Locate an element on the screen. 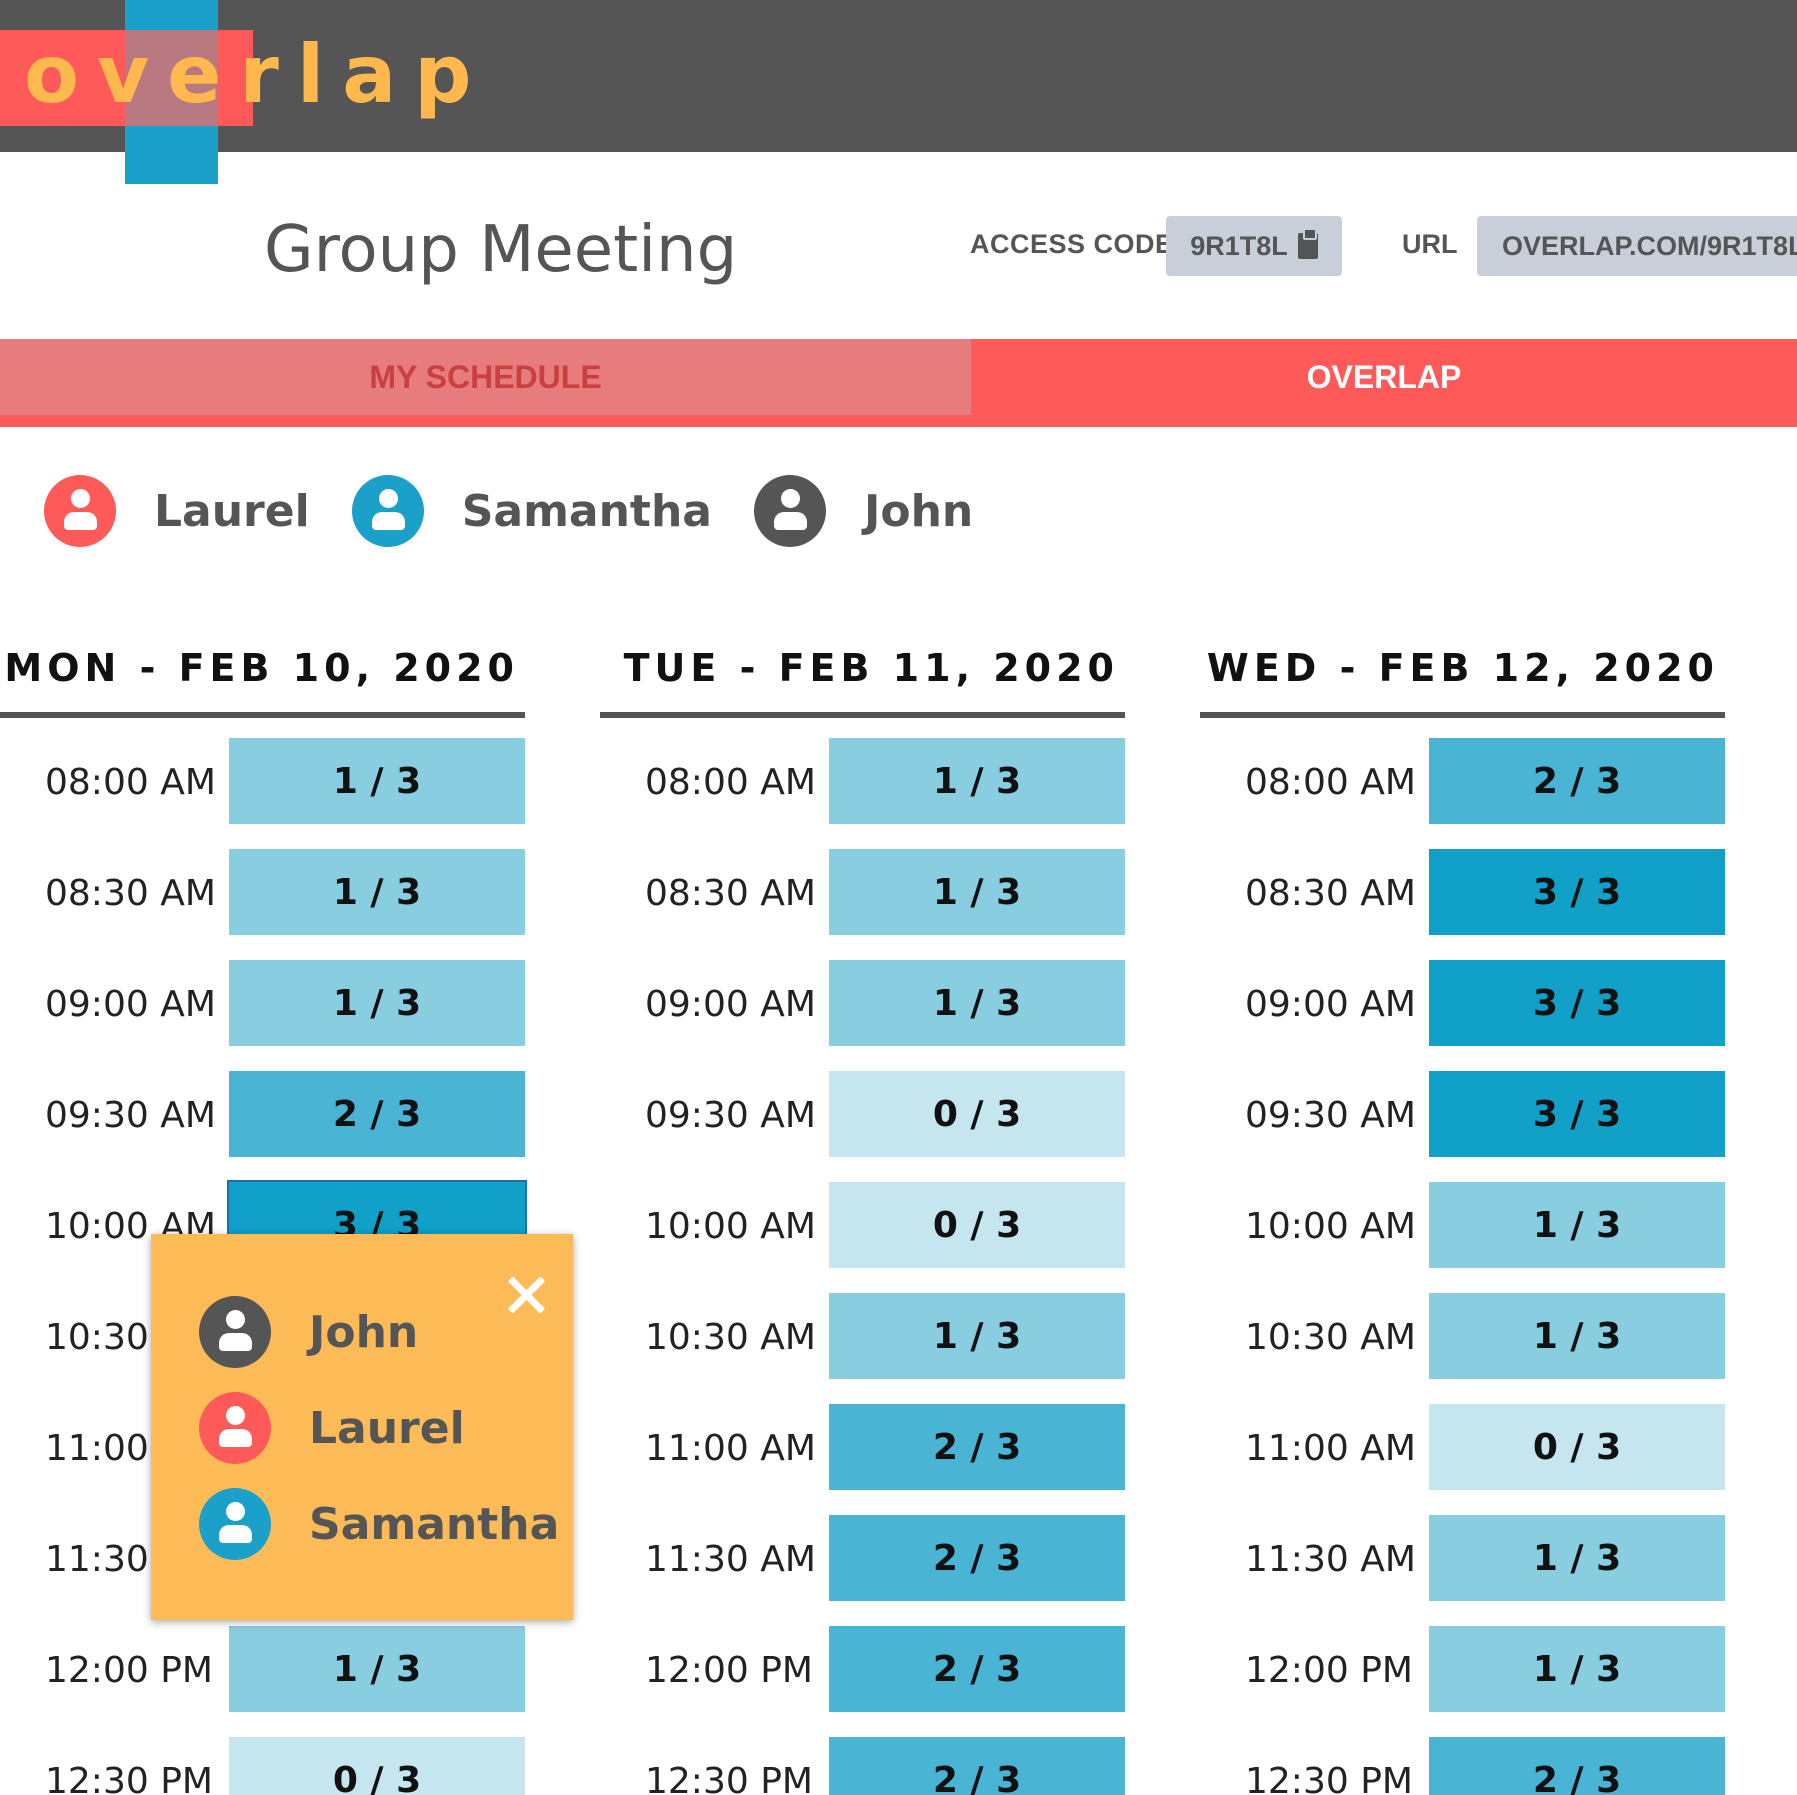  time-slot-row: 09:30 AM 2 / 3 is located at coordinates (262, 1115).